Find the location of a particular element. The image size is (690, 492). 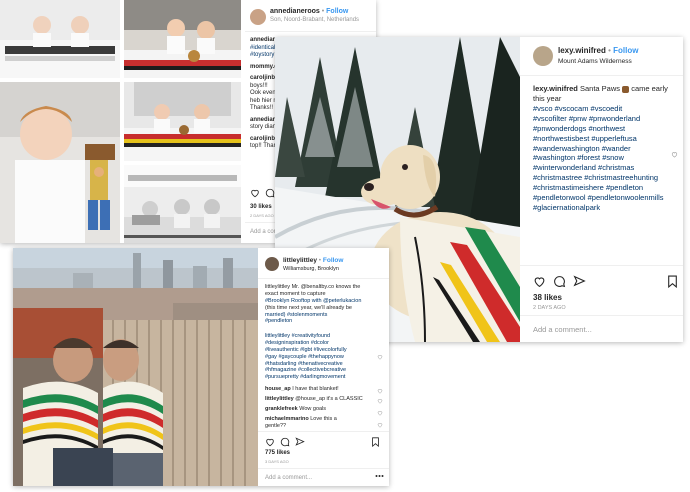

comment-user: littleylittley is located at coordinates (279, 399).